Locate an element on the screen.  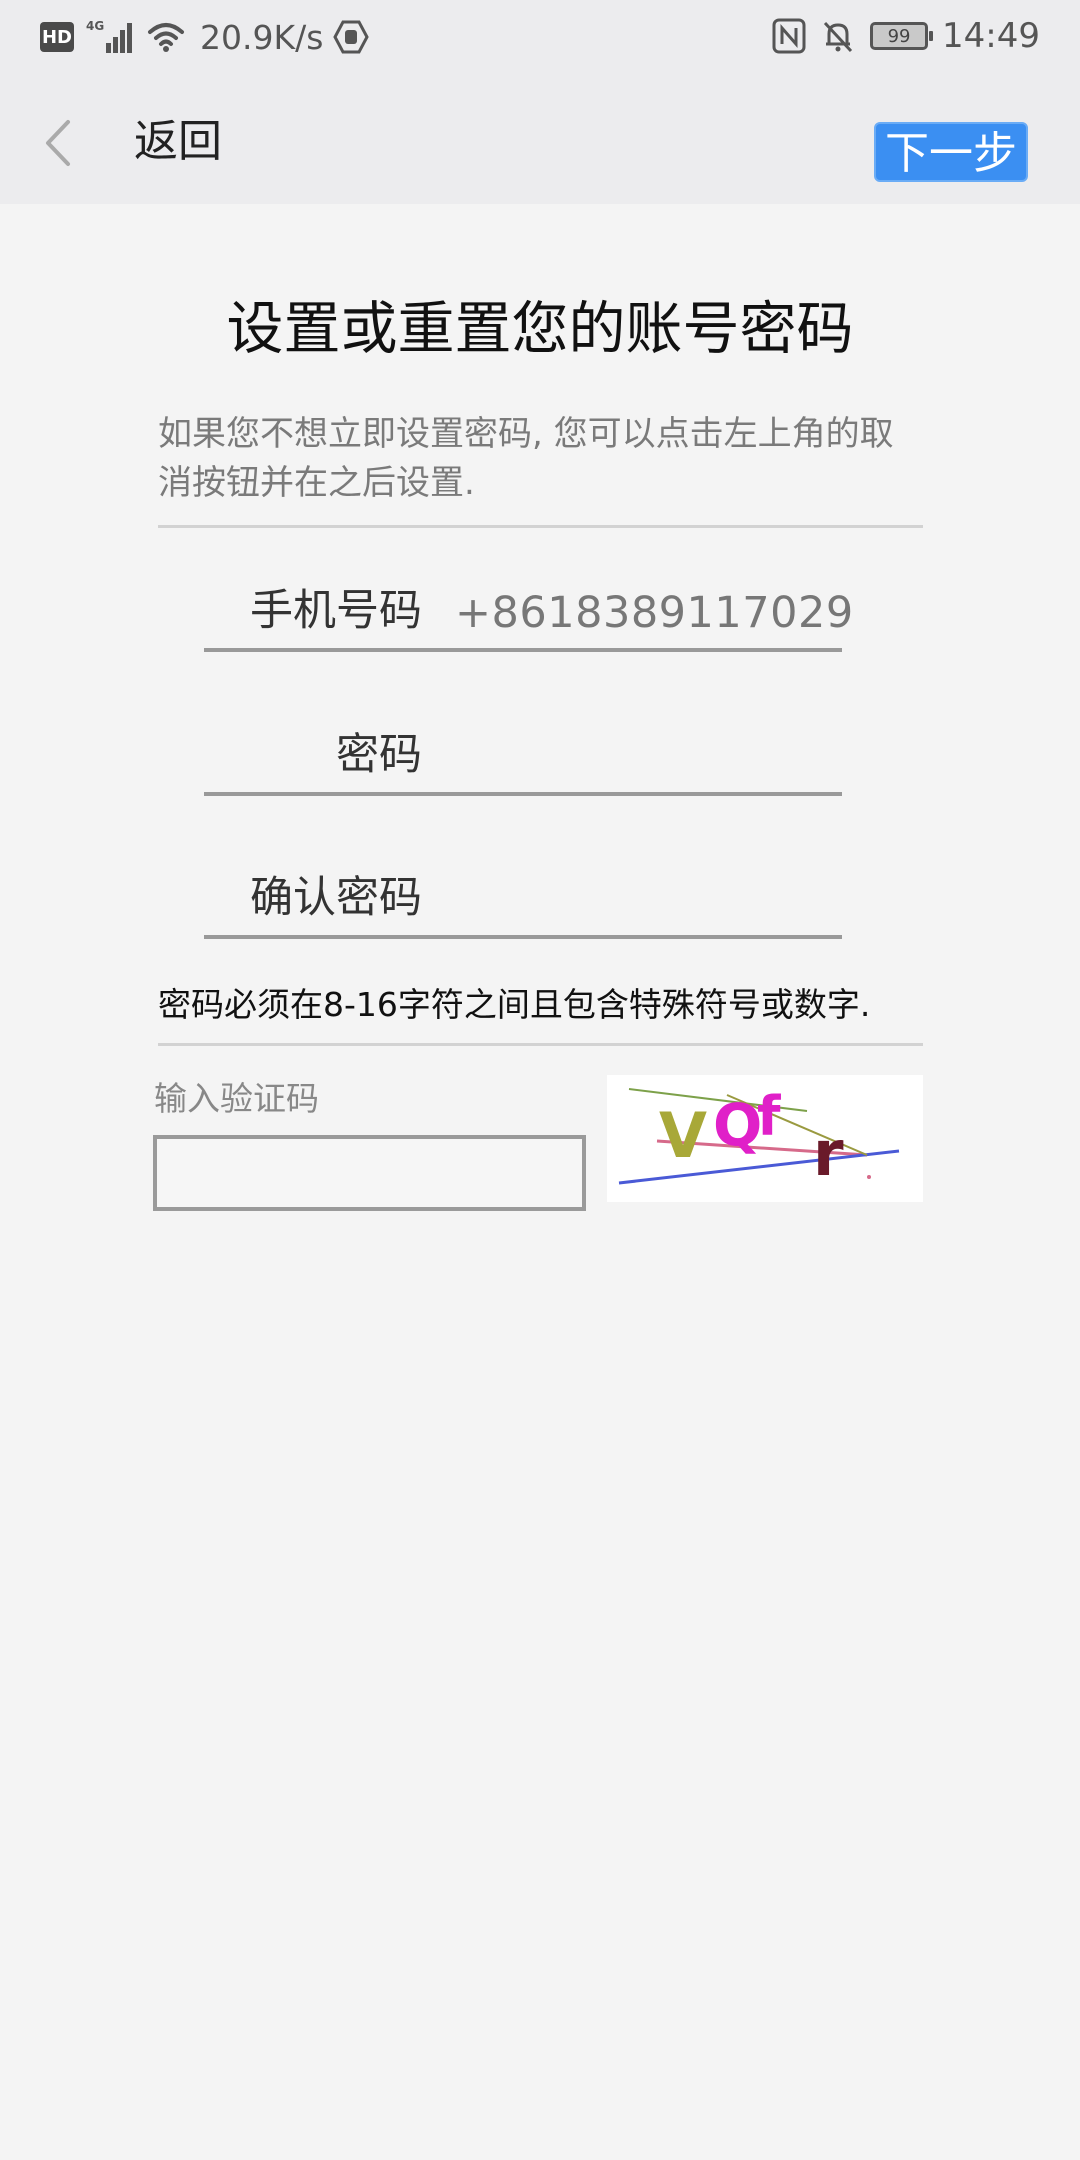
status-bar: HD 4G 20.9K/s 99 14:49 is located at coordinates (540, 37).